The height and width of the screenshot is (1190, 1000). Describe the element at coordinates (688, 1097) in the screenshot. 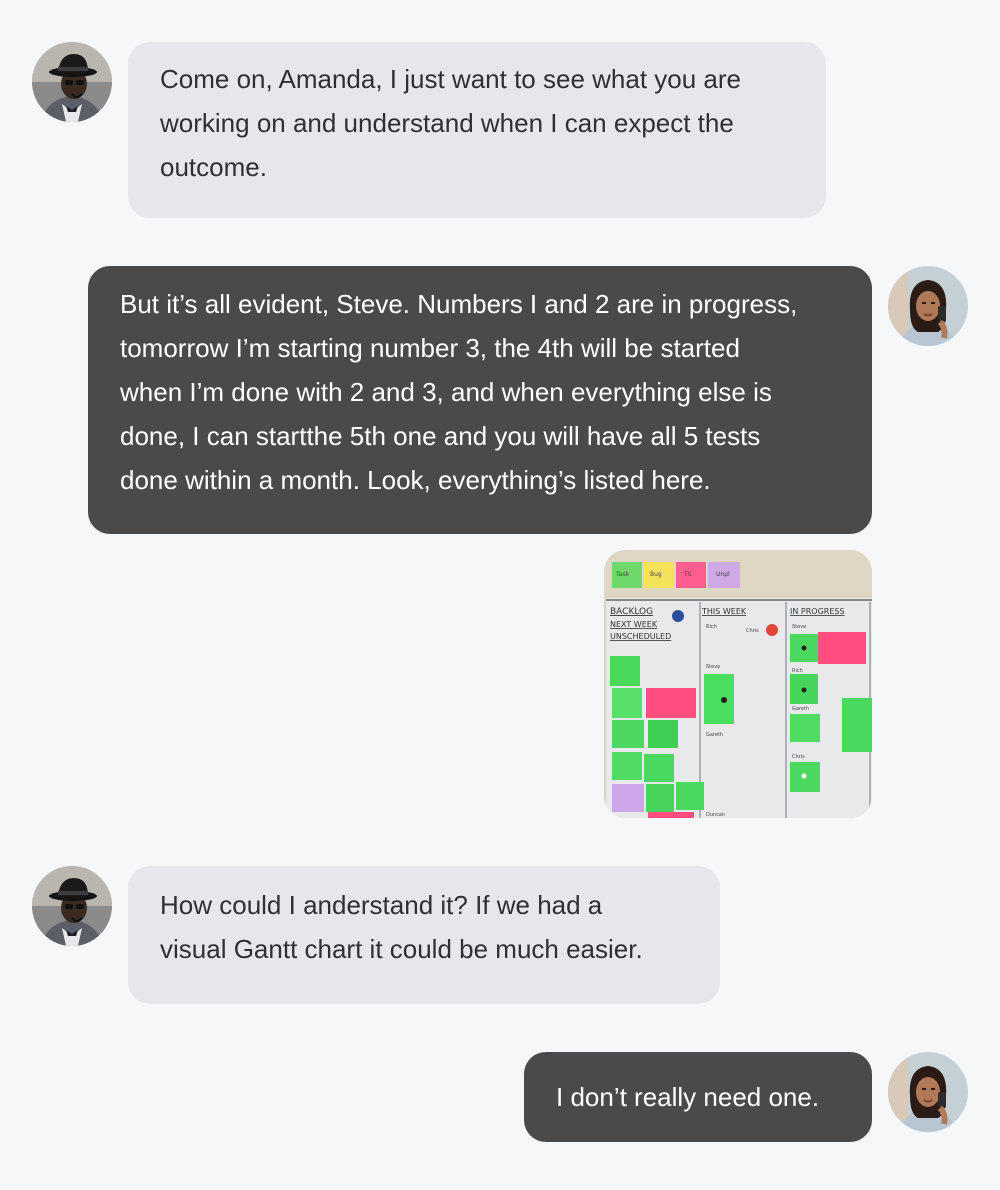

I see `message-line: I don’t really need one.` at that location.